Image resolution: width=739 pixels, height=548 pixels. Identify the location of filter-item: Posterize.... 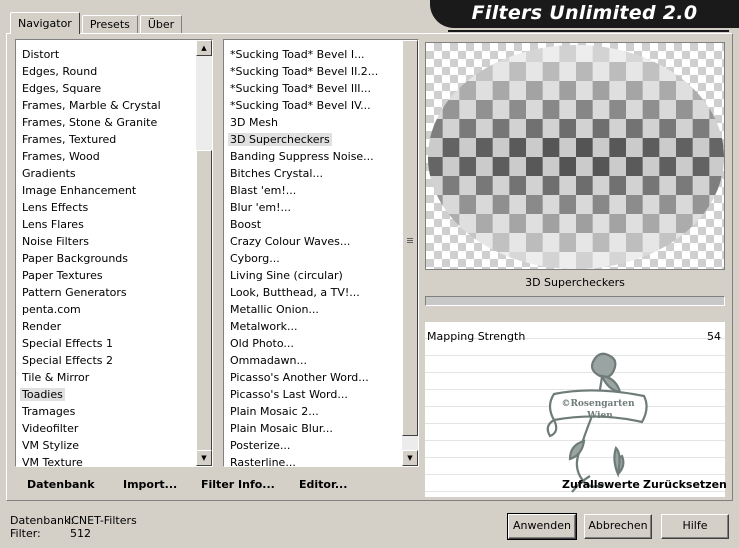
(321, 445).